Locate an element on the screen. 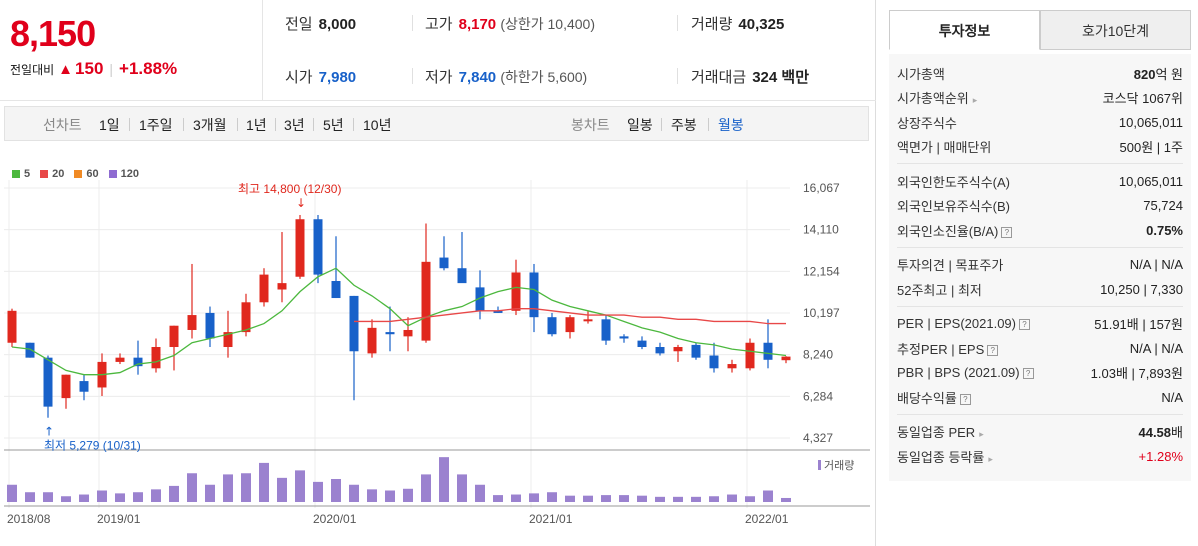 The width and height of the screenshot is (1198, 546). info-row: 추정PER | EPS? N/A | N/A is located at coordinates (1040, 348).